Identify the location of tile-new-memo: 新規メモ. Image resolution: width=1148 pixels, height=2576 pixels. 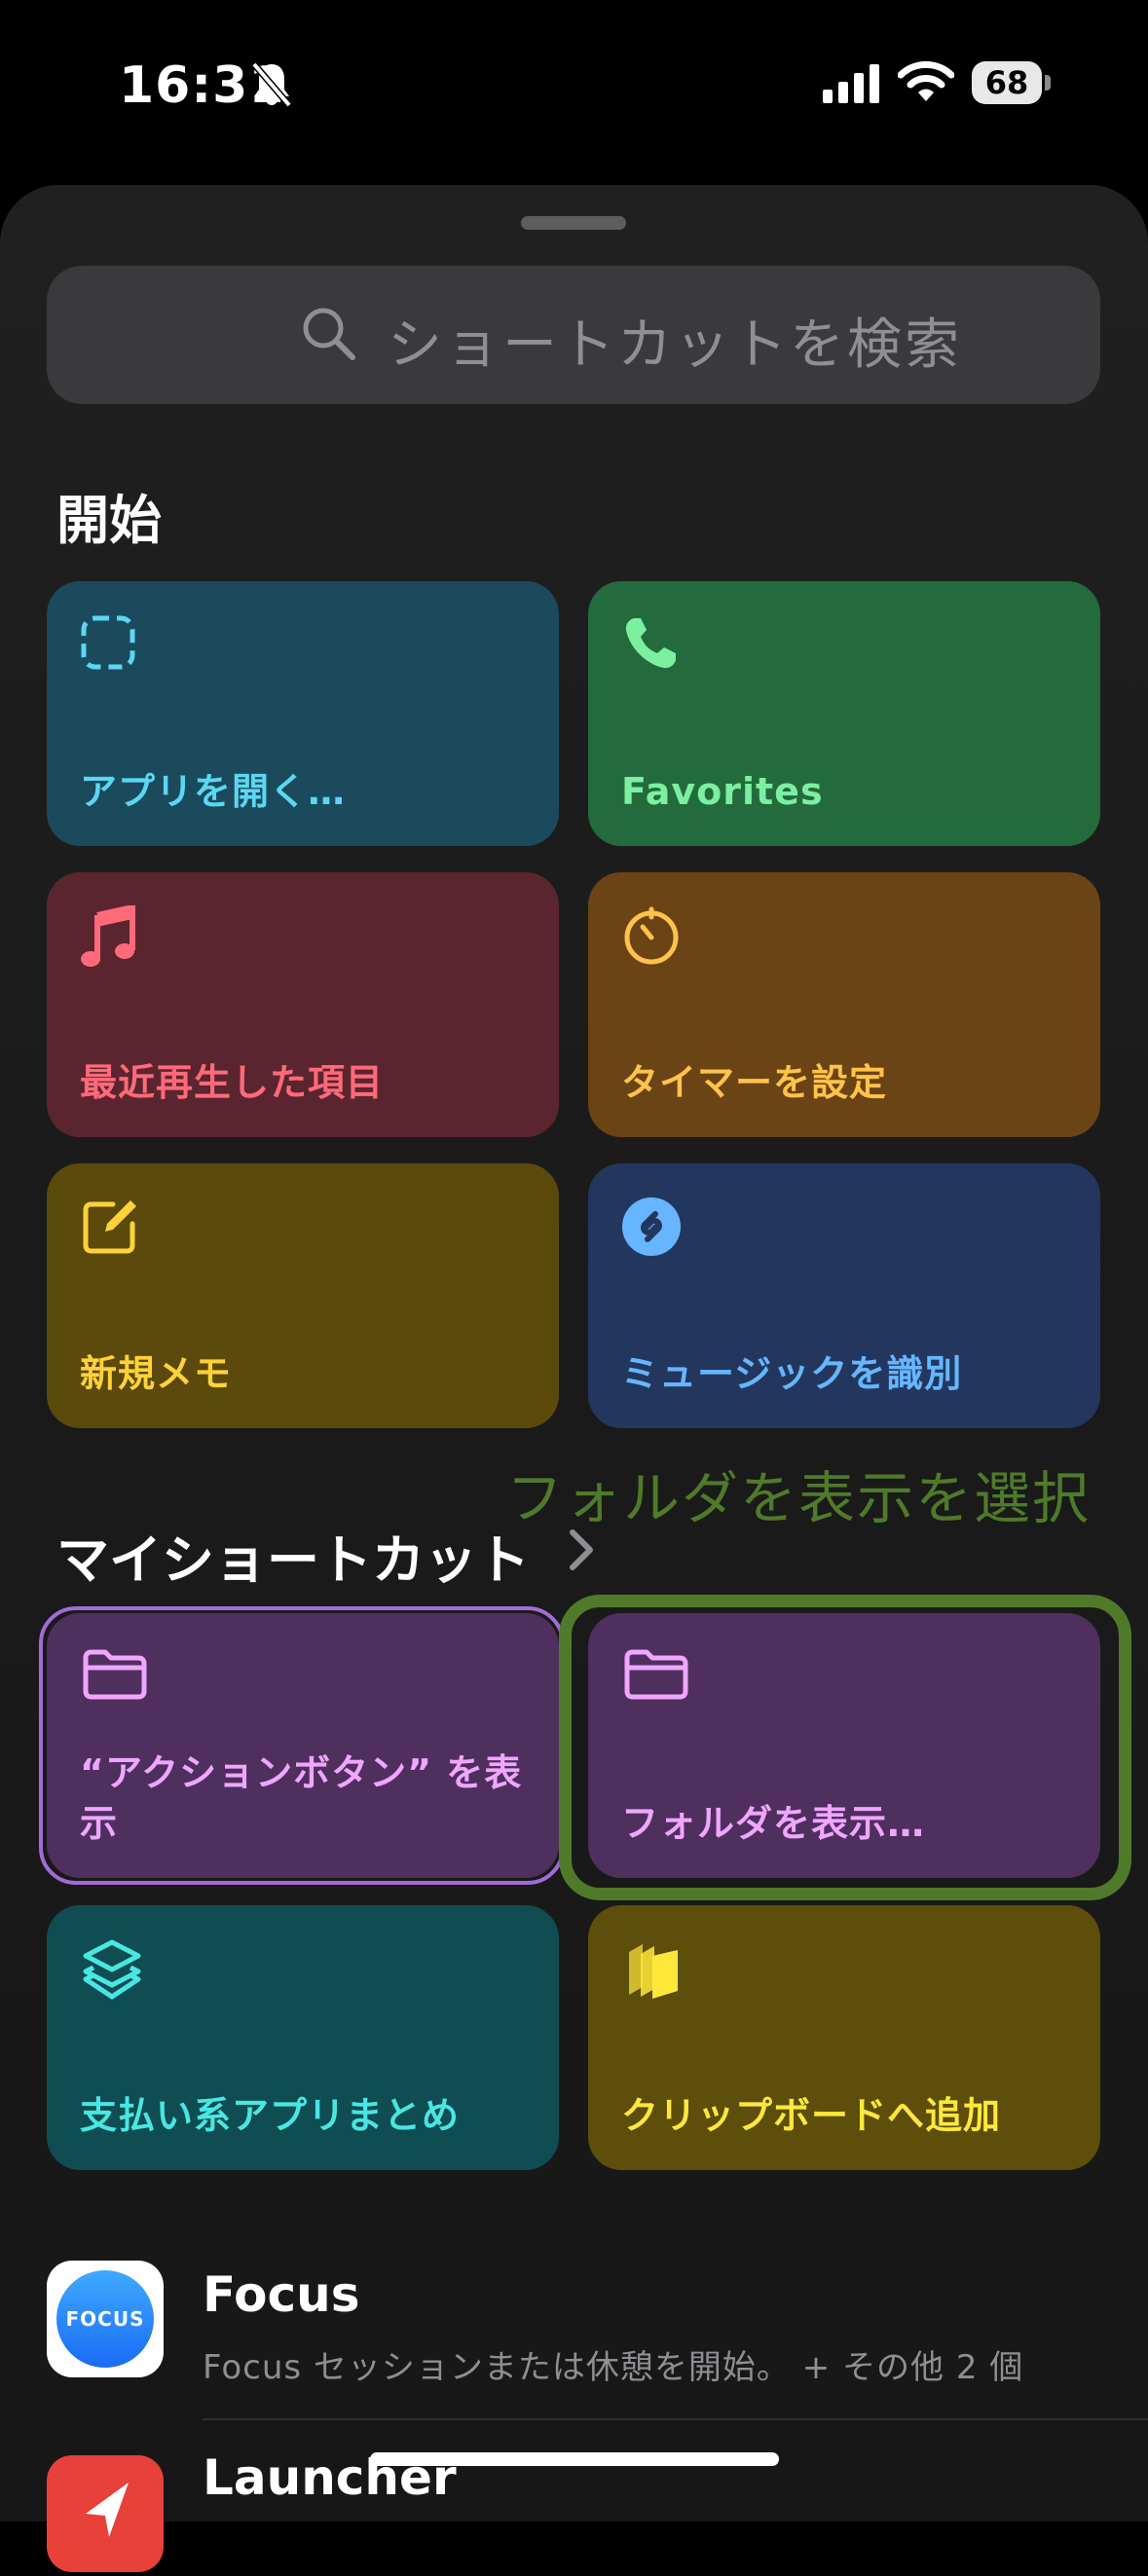
(303, 1295).